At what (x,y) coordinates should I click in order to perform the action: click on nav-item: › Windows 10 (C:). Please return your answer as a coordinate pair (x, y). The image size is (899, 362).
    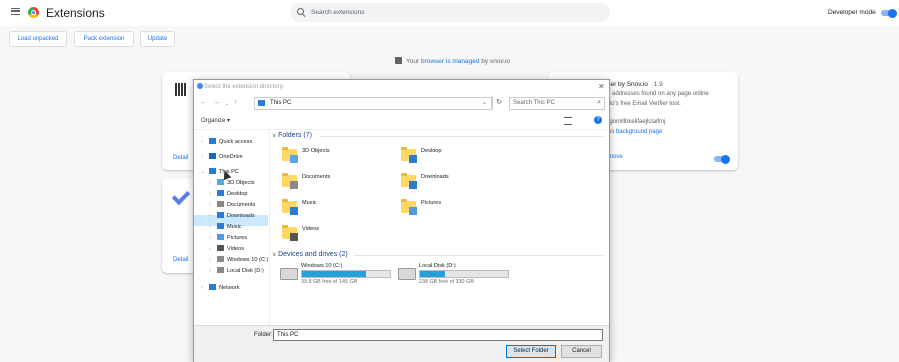
    Looking at the image, I should click on (238, 259).